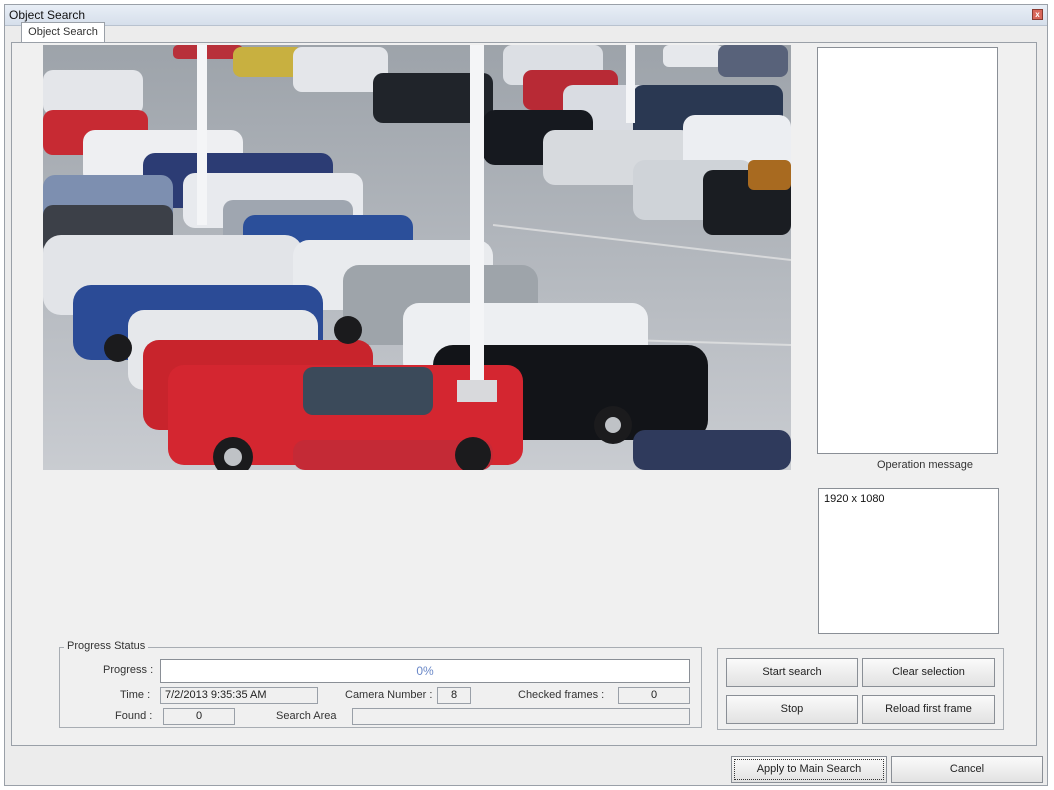 The image size is (1054, 790). Describe the element at coordinates (907, 250) in the screenshot. I see `operation-message-box` at that location.